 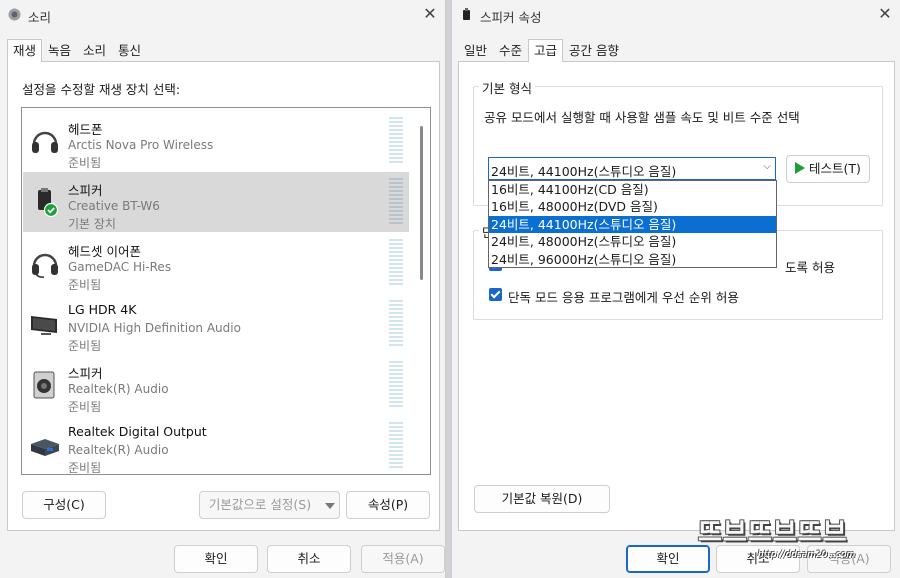 I want to click on device-list-caption: 설정을 수정할 재생 장치 선택:, so click(x=101, y=89).